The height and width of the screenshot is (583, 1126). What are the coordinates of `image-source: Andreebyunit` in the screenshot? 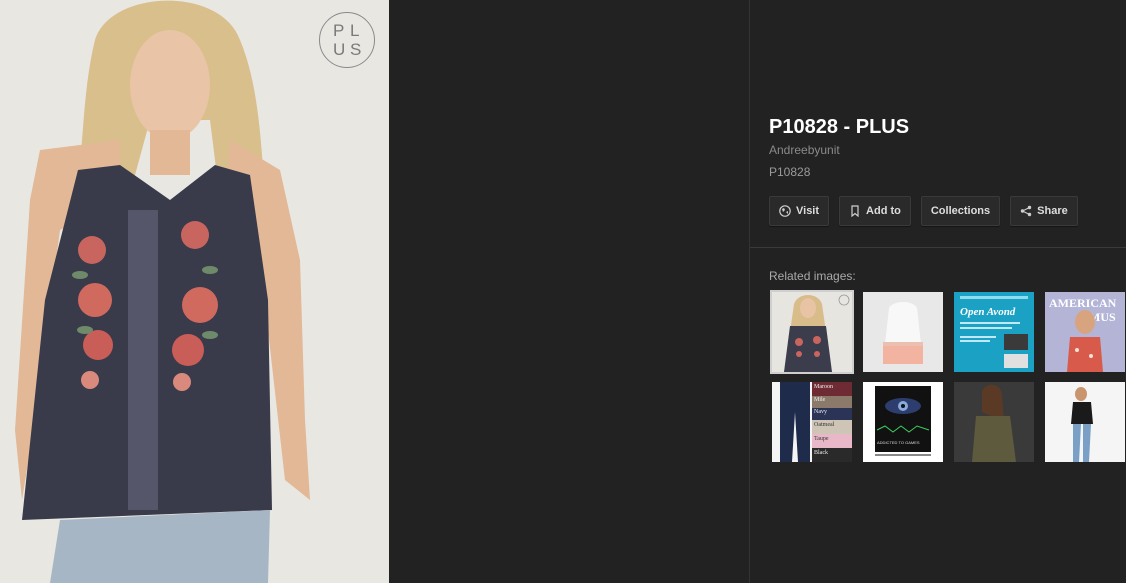 It's located at (804, 150).